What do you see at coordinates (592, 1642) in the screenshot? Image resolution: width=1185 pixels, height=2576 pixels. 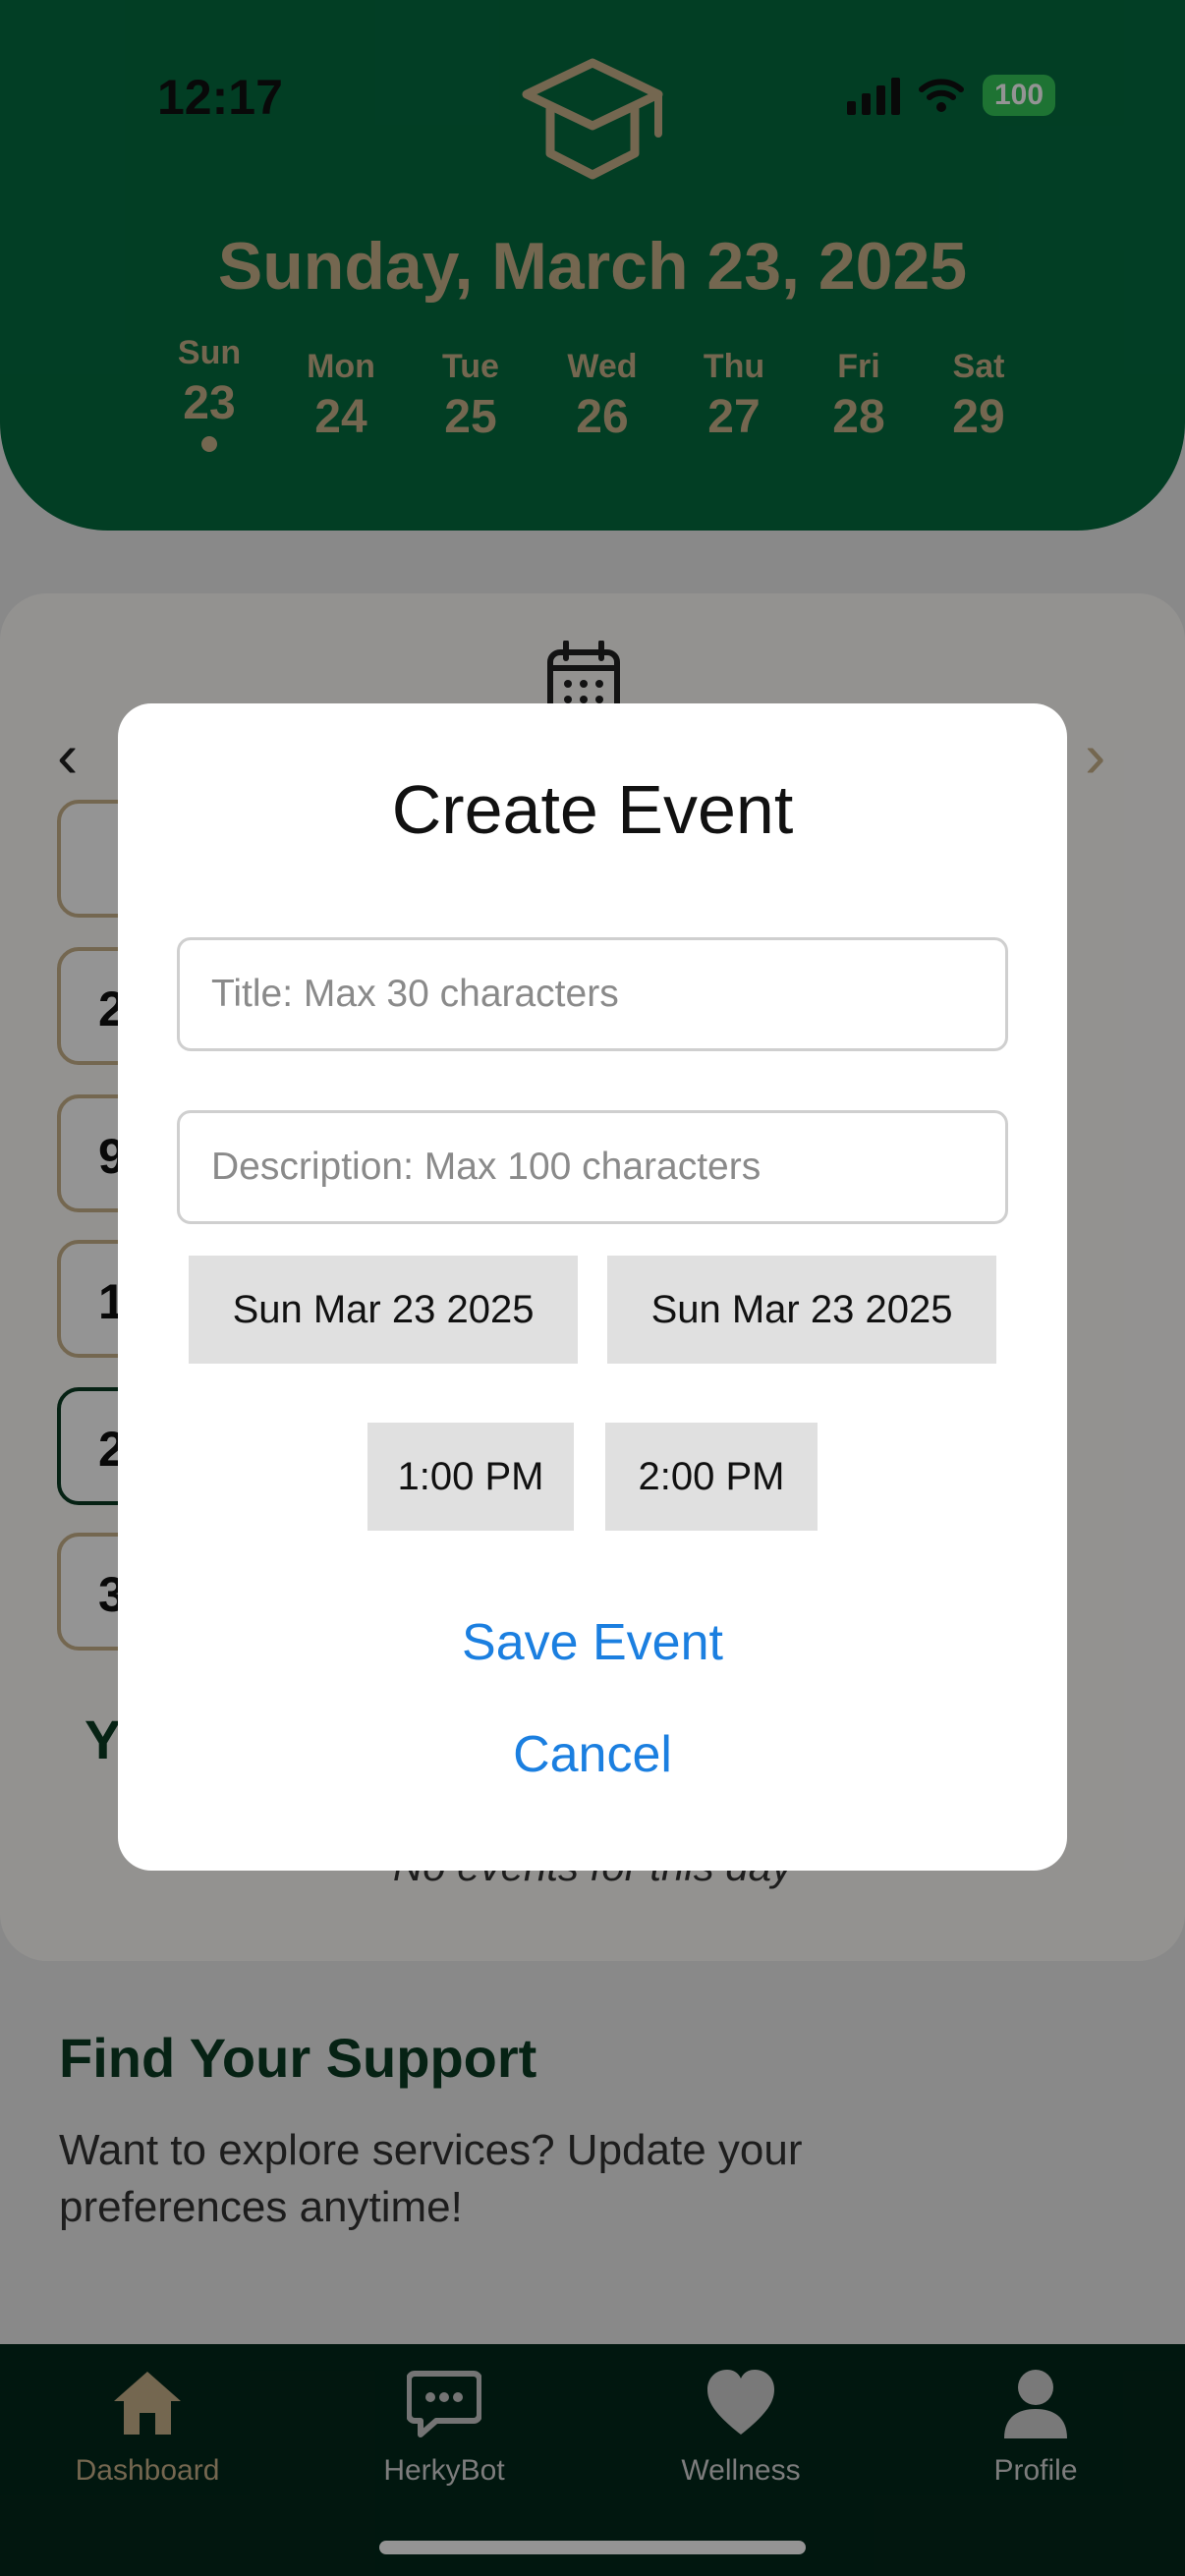 I see `save-event-button: Save Event` at bounding box center [592, 1642].